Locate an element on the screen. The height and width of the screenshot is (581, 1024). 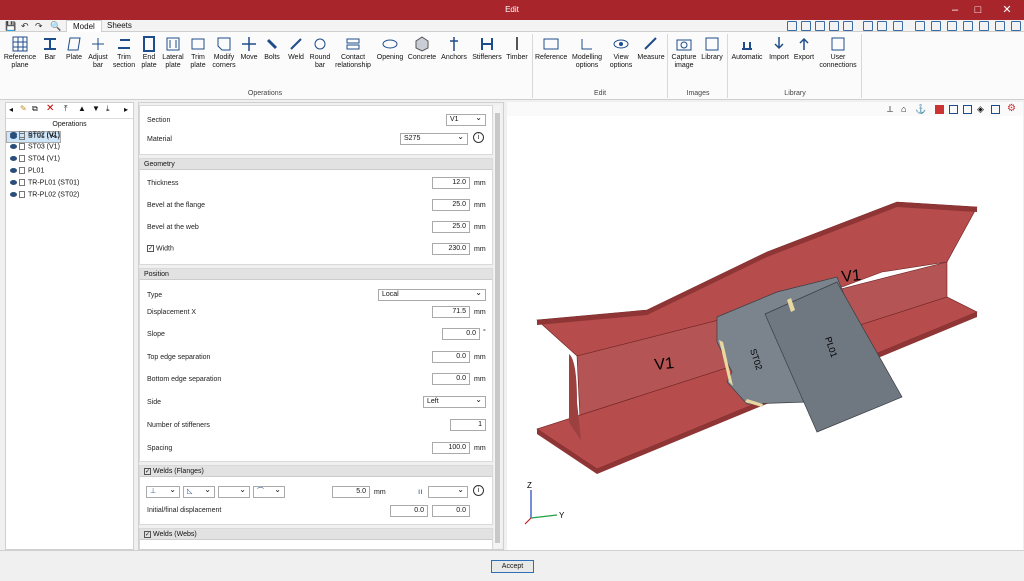
concrete-button: Concrete is located at coordinates (422, 60).